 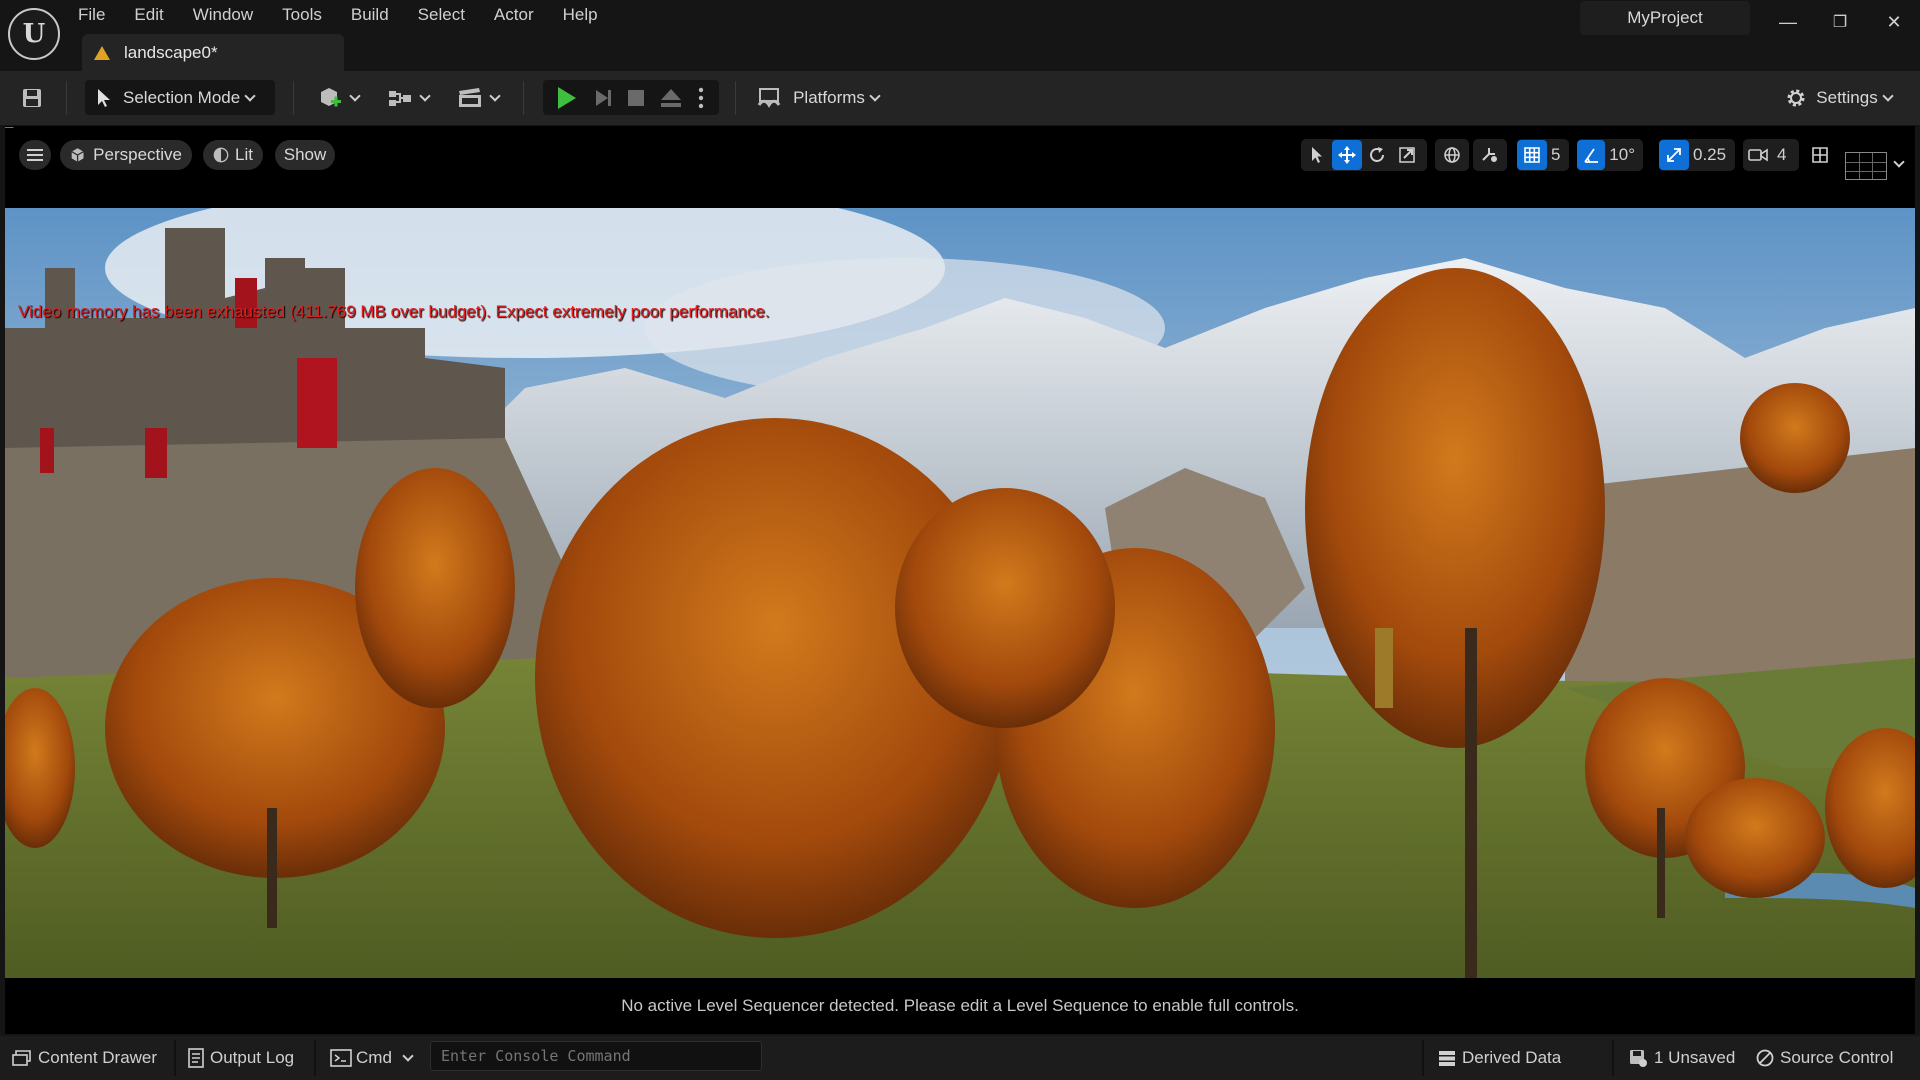 I want to click on menu-file: File, so click(x=91, y=15).